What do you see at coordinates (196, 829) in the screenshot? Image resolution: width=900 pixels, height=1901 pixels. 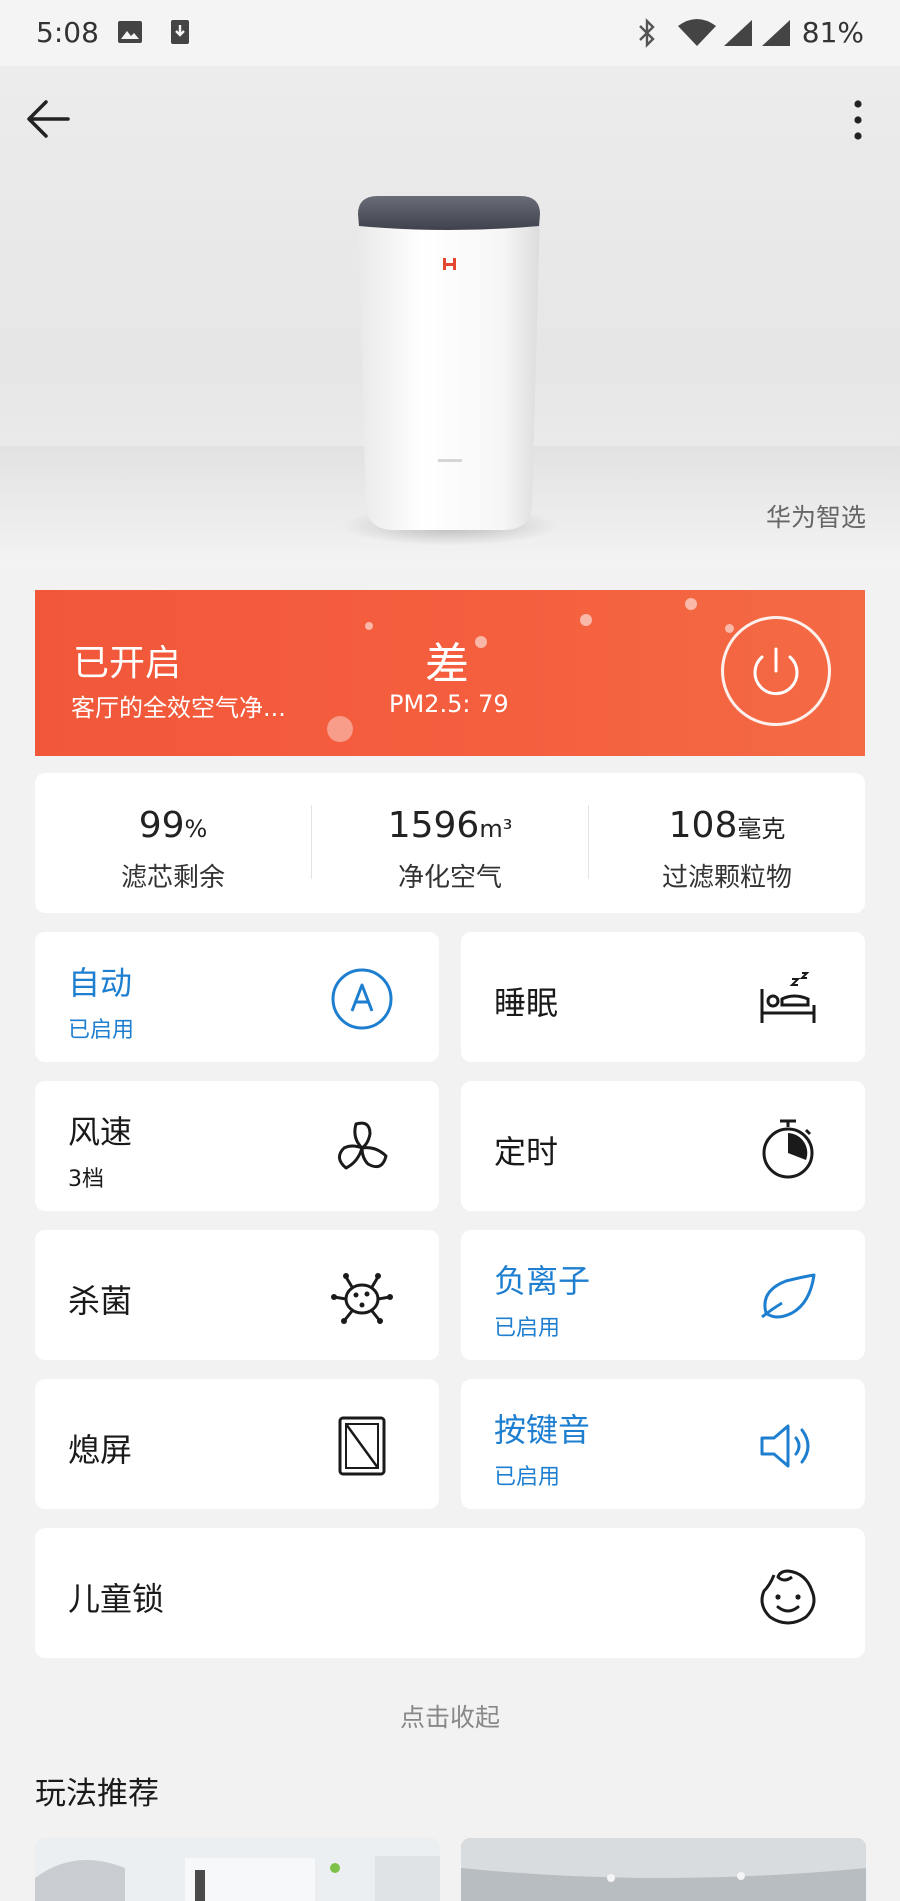 I see `stat-unit: %` at bounding box center [196, 829].